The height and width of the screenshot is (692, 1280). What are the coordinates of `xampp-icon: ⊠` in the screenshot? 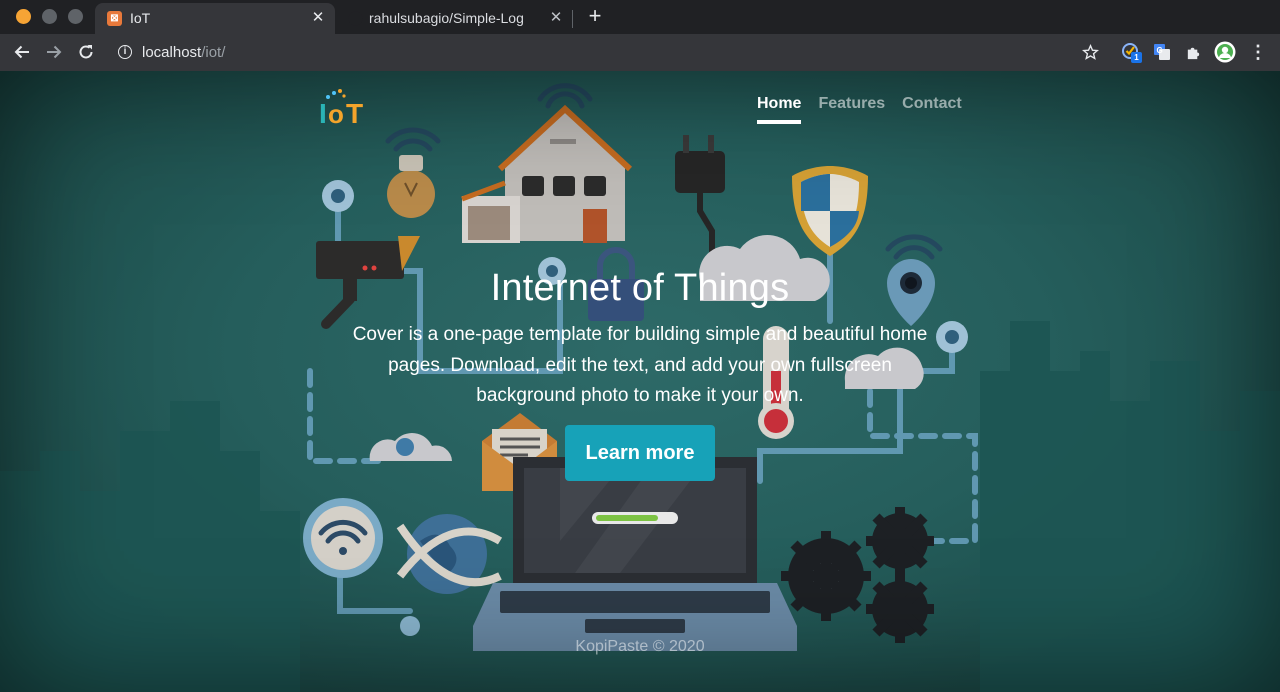 It's located at (114, 18).